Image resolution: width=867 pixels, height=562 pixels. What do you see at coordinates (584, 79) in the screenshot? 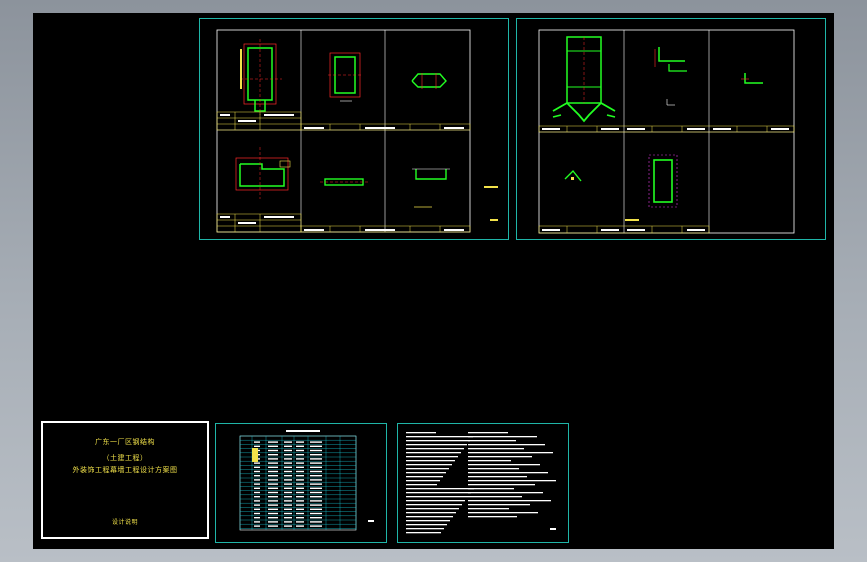
I see `detail-gutter` at bounding box center [584, 79].